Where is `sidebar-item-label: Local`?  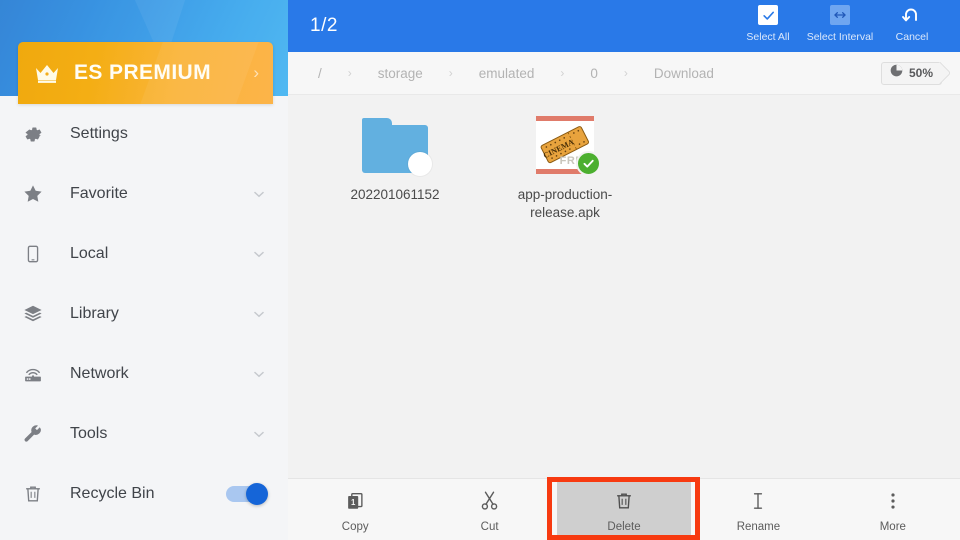 sidebar-item-label: Local is located at coordinates (89, 253).